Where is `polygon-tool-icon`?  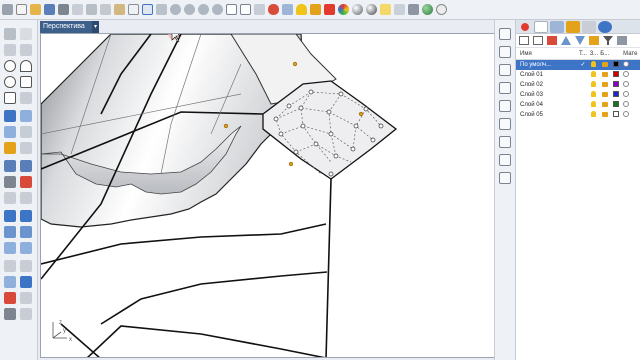 polygon-tool-icon is located at coordinates (26, 82).